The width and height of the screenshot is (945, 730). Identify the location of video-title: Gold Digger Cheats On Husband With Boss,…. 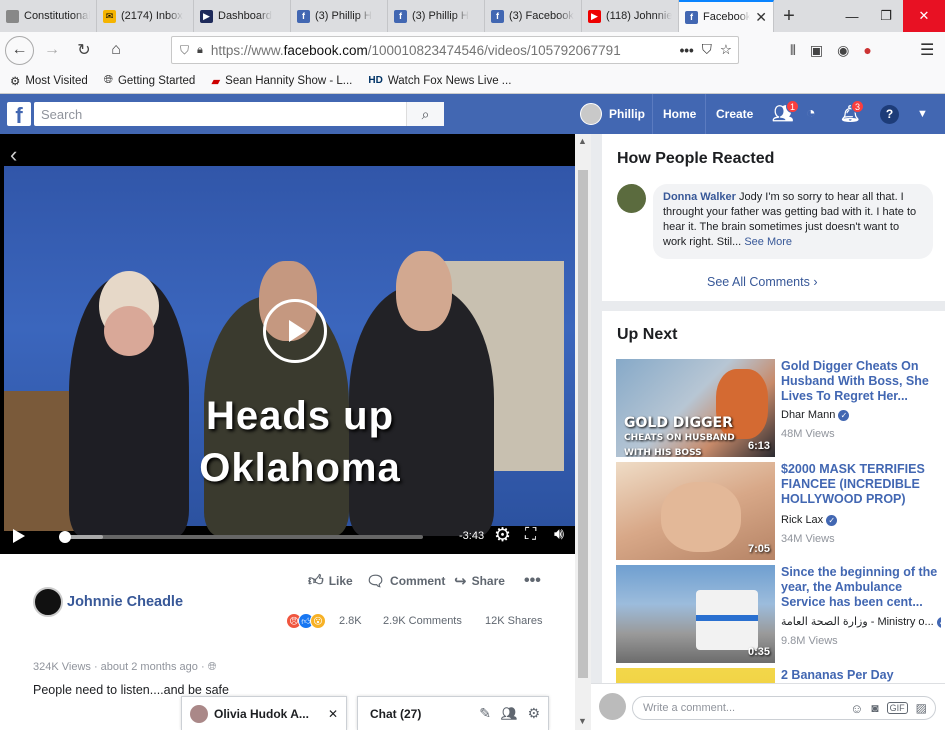
(861, 381).